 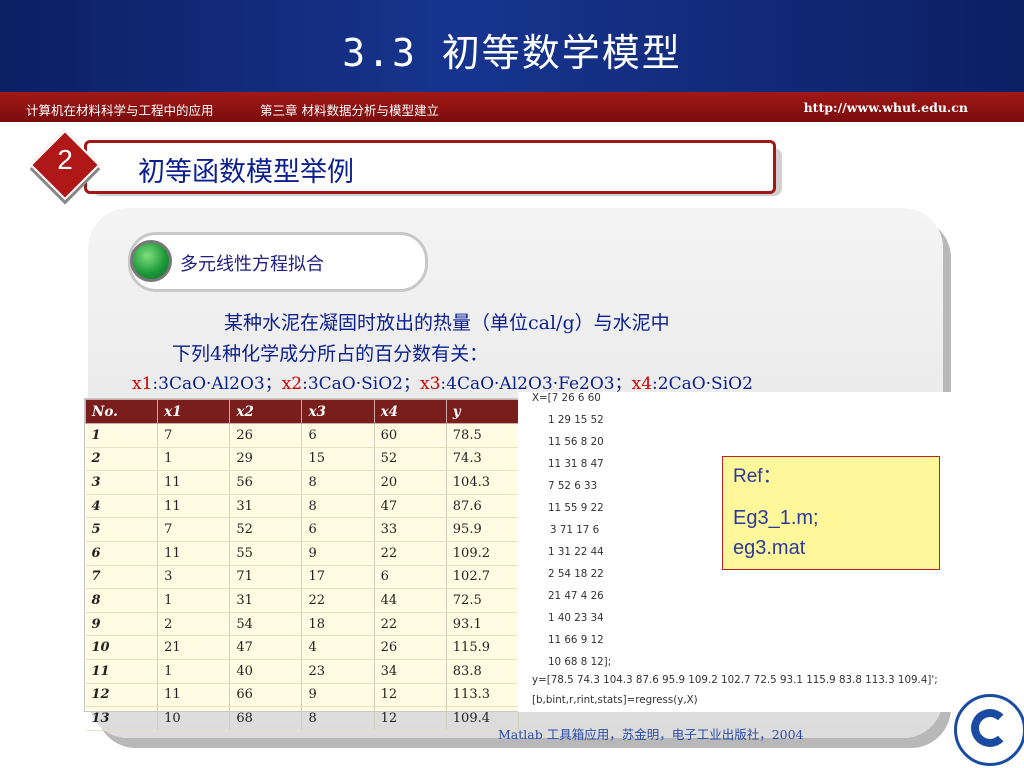 What do you see at coordinates (483, 695) in the screenshot?
I see `table-cell: 113.3` at bounding box center [483, 695].